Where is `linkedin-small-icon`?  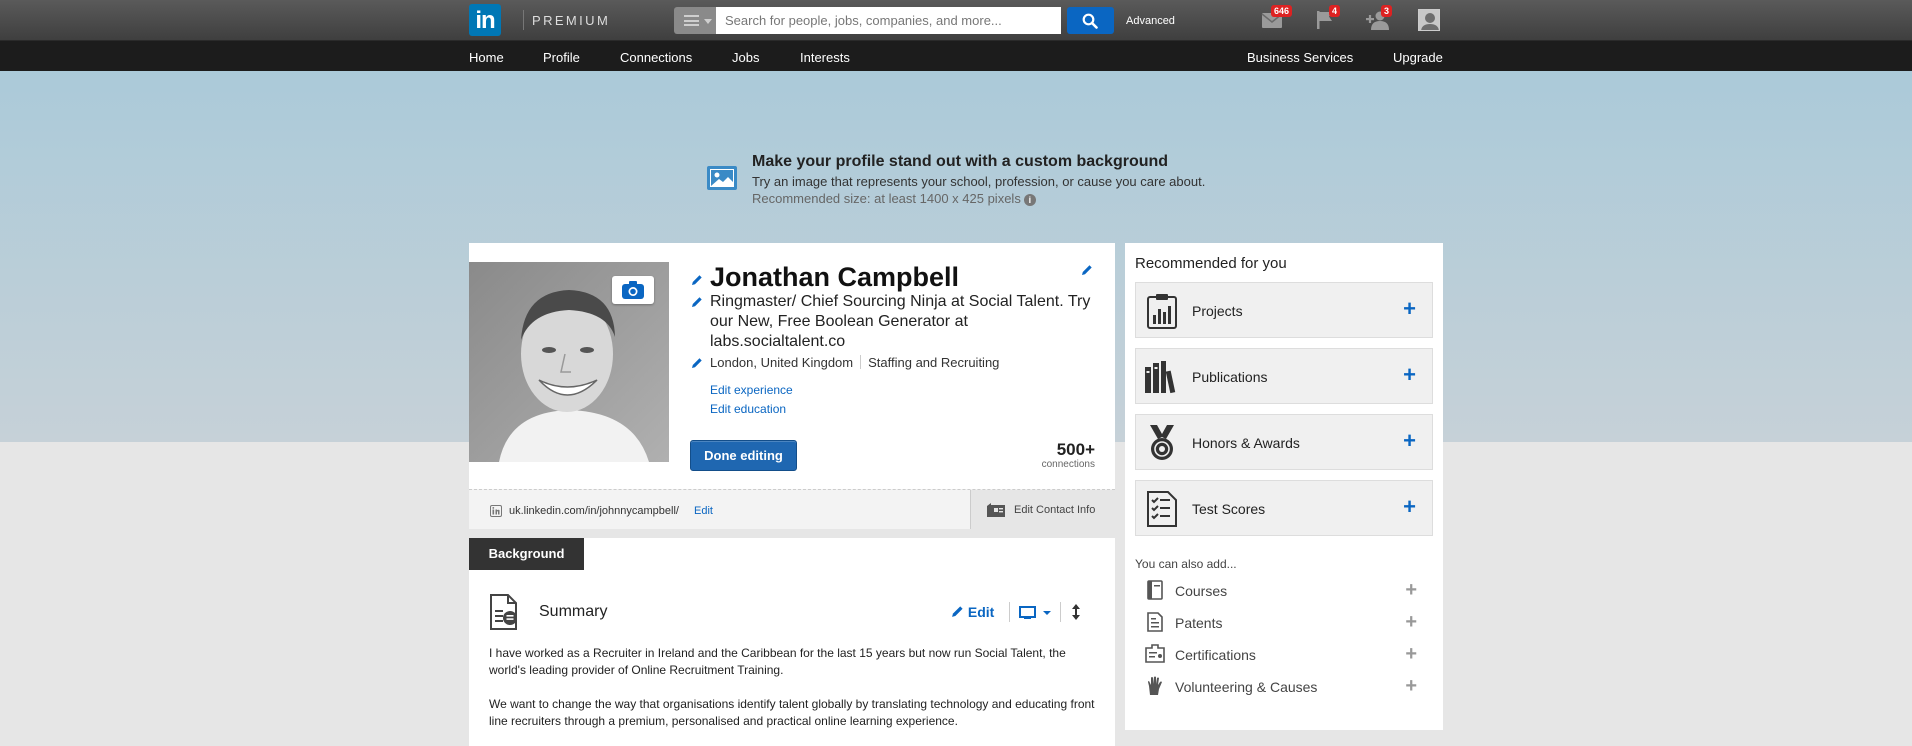 linkedin-small-icon is located at coordinates (496, 511).